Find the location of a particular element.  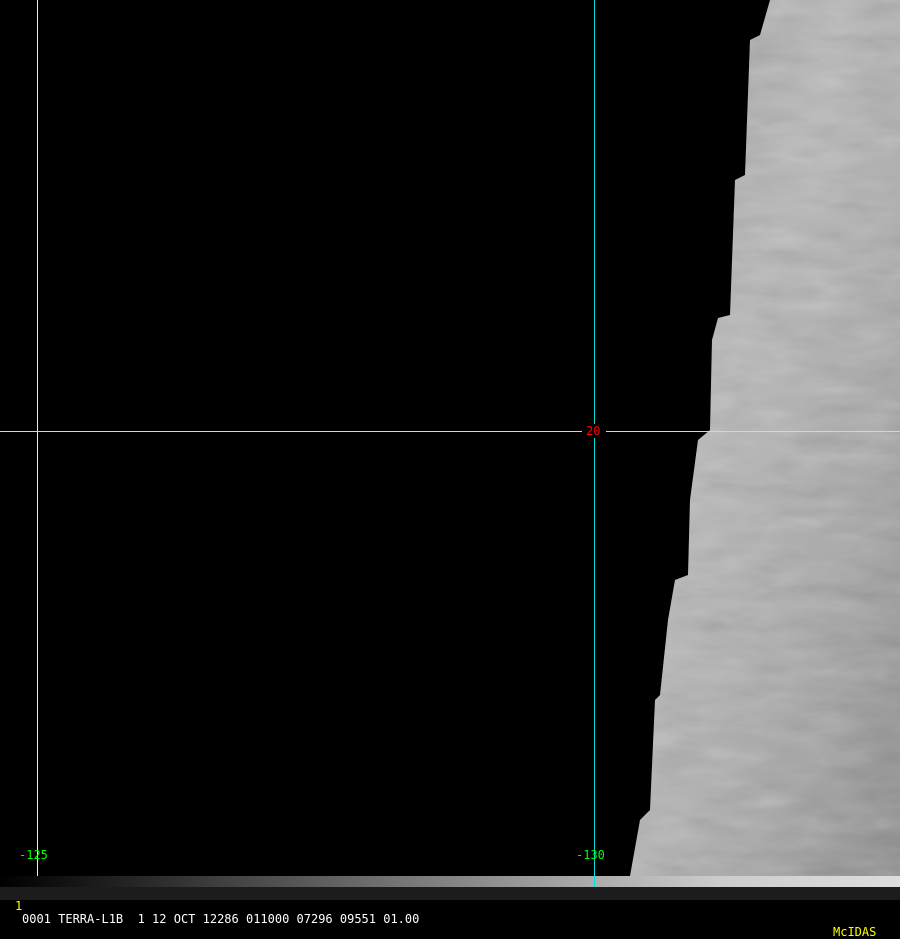

grayscale-colorbar is located at coordinates (450, 881).